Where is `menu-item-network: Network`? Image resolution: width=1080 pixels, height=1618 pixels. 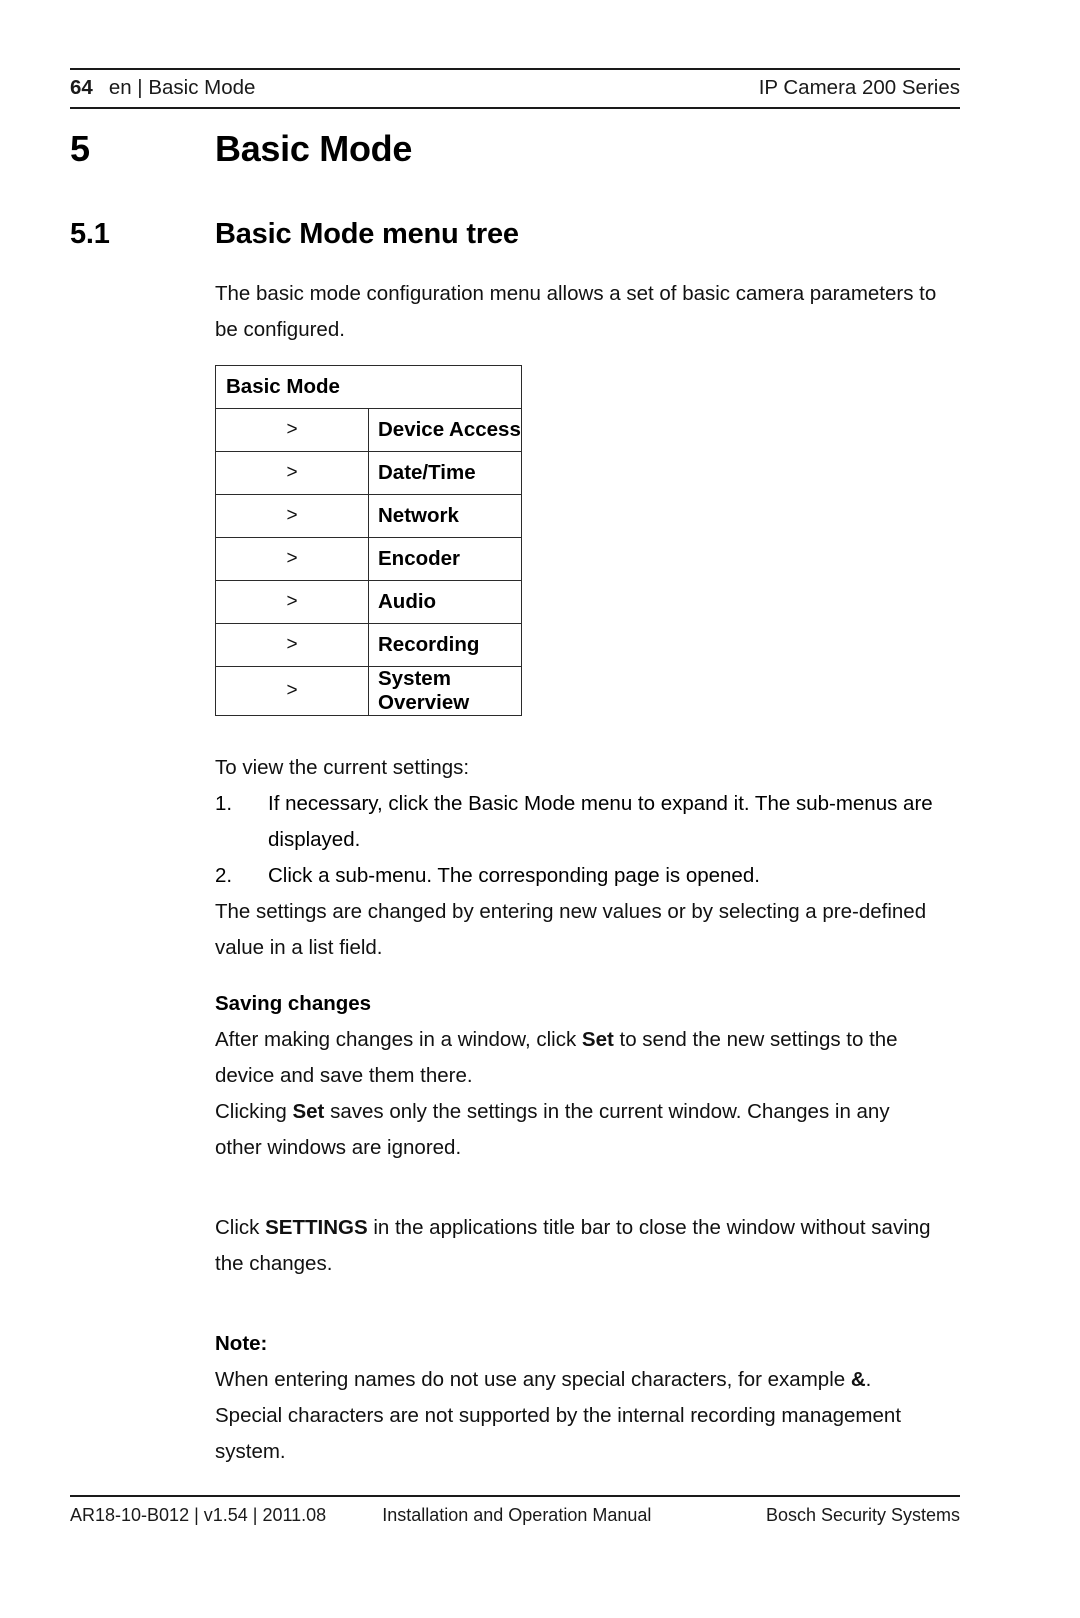 menu-item-network: Network is located at coordinates (445, 516).